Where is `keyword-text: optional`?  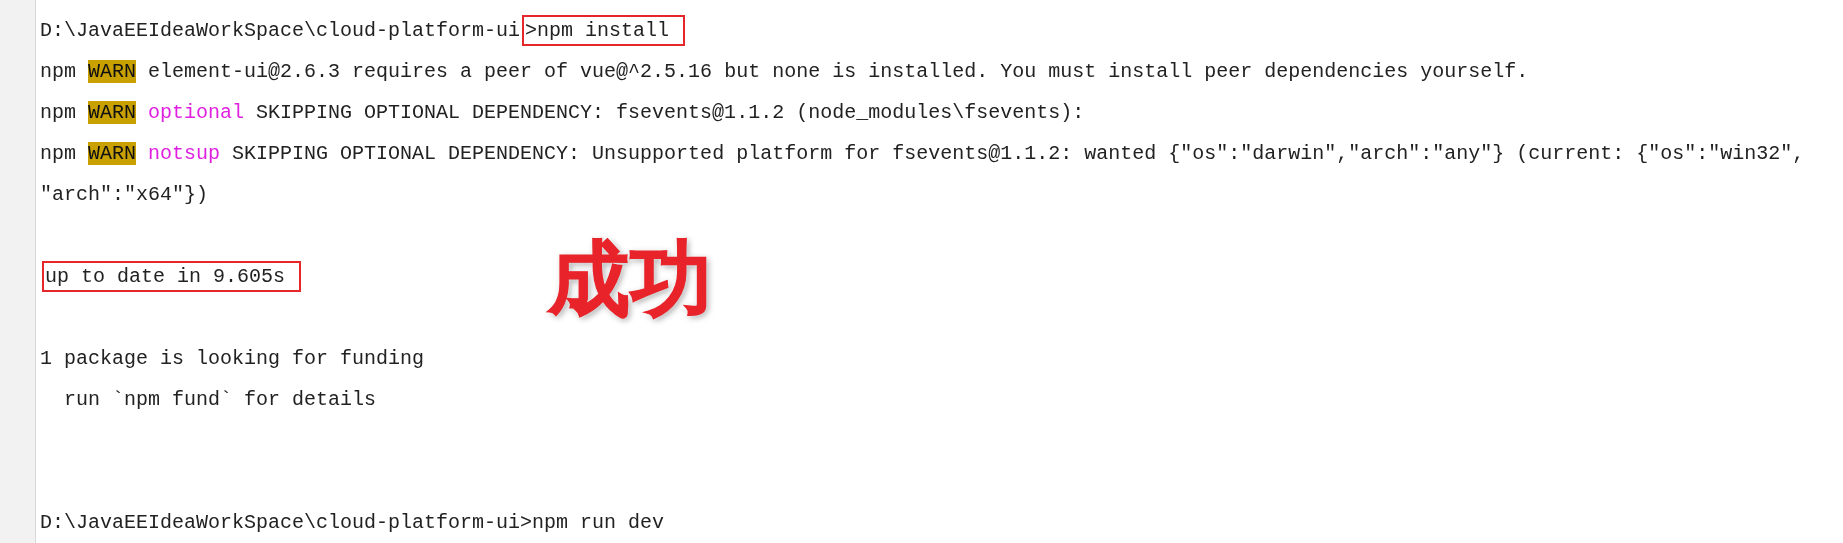 keyword-text: optional is located at coordinates (196, 112).